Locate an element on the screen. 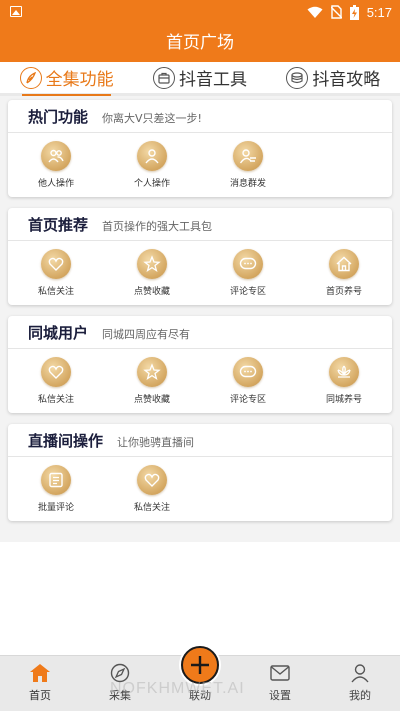 This screenshot has height=711, width=400. section-card-hot: 热门功能 你离大V只差这一步! 他人操作 个人操作 消息群发 is located at coordinates (200, 148).